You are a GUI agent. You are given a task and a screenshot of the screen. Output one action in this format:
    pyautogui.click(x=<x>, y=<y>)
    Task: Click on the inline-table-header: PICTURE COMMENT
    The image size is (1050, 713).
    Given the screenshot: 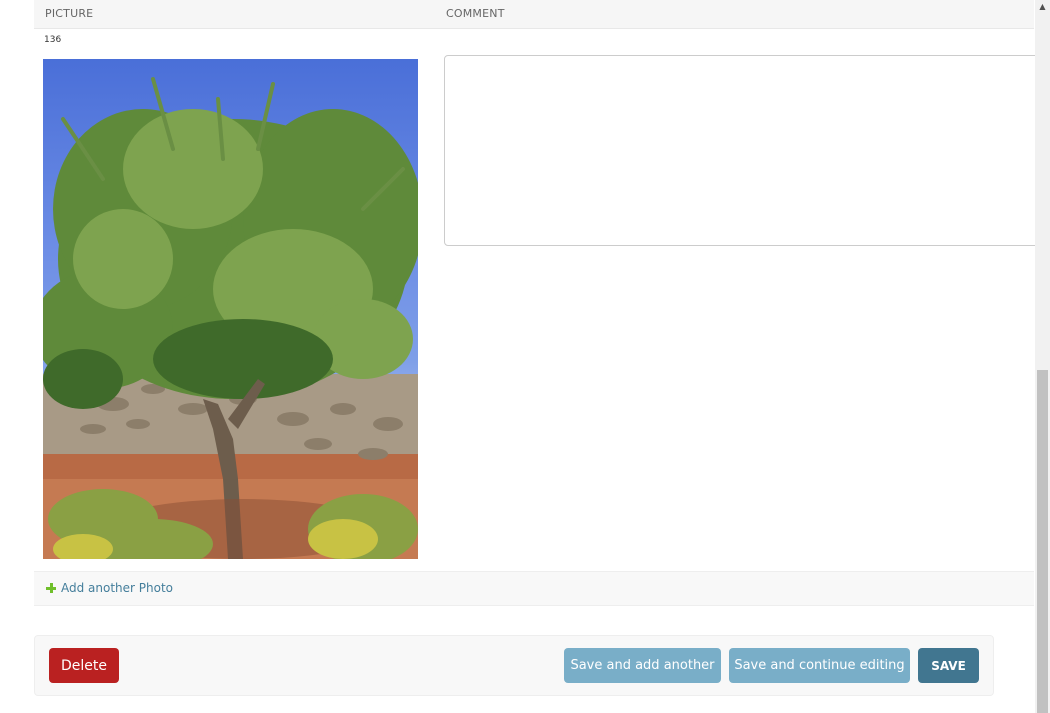 What is the action you would take?
    pyautogui.click(x=534, y=14)
    